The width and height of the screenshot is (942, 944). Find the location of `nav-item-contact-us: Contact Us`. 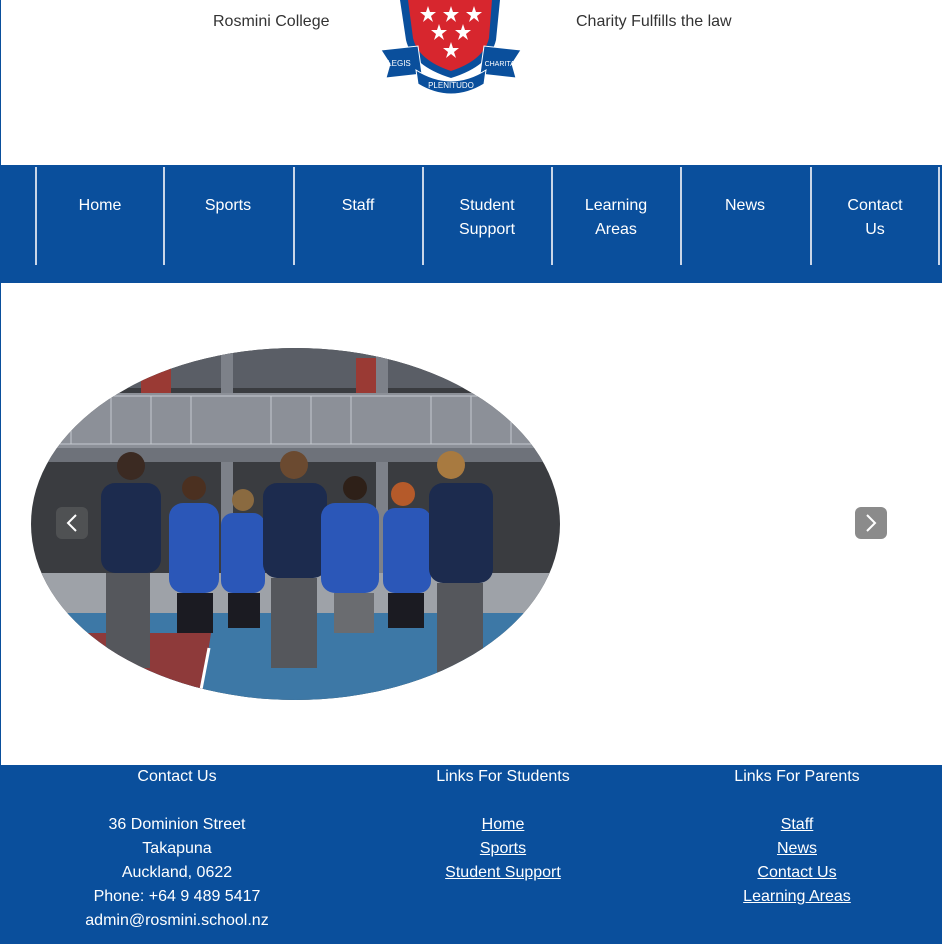

nav-item-contact-us: Contact Us is located at coordinates (874, 216).